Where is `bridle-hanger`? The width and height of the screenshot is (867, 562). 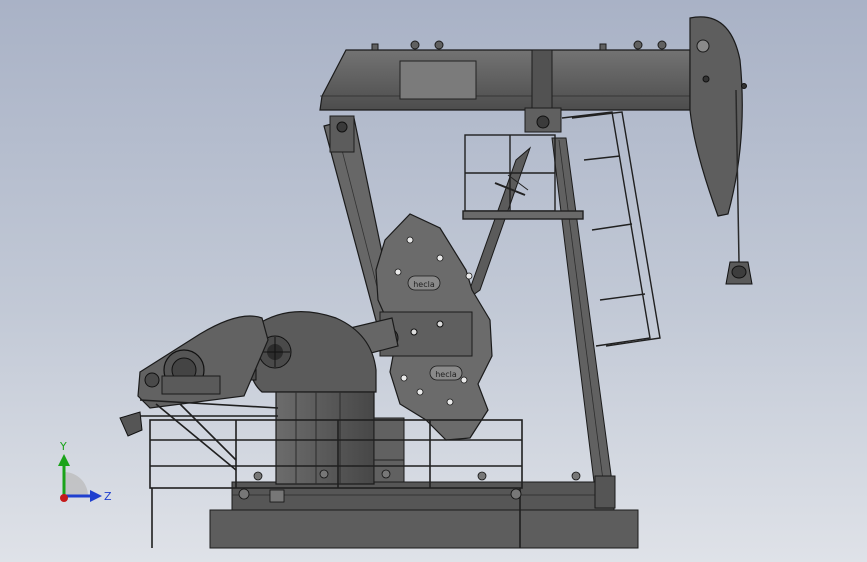
bridle-hanger is located at coordinates (739, 273).